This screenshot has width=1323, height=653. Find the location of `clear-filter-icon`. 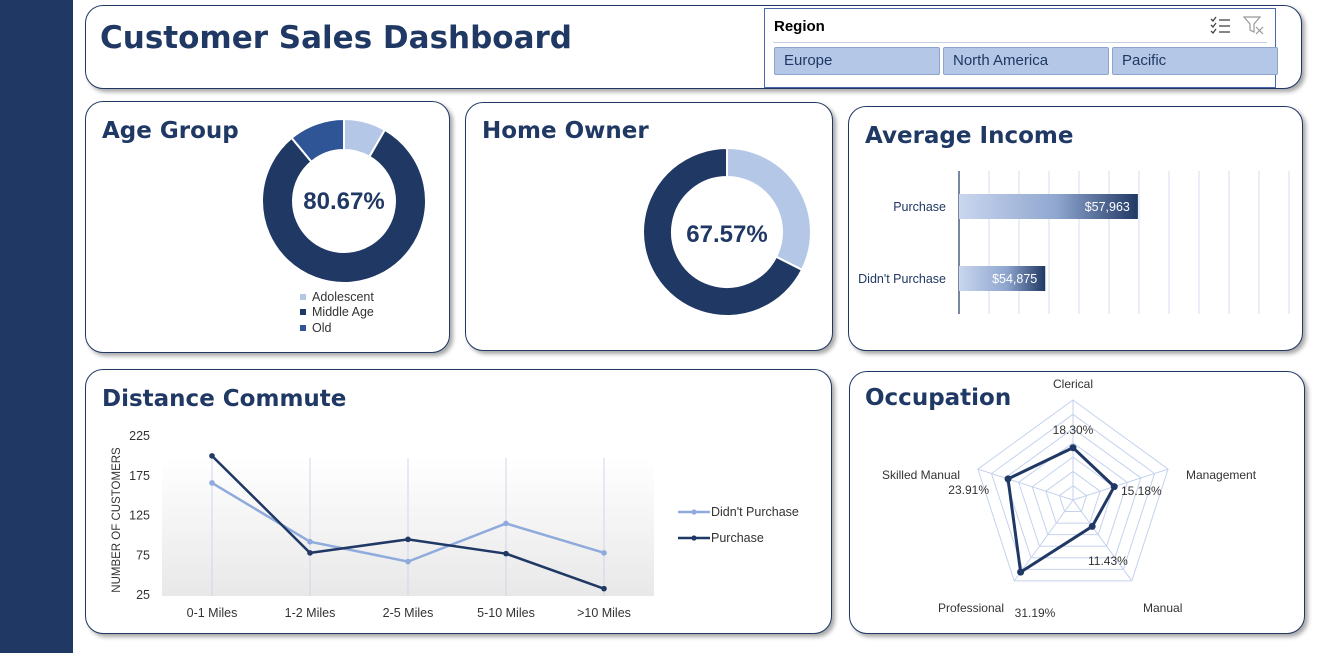

clear-filter-icon is located at coordinates (1253, 27).